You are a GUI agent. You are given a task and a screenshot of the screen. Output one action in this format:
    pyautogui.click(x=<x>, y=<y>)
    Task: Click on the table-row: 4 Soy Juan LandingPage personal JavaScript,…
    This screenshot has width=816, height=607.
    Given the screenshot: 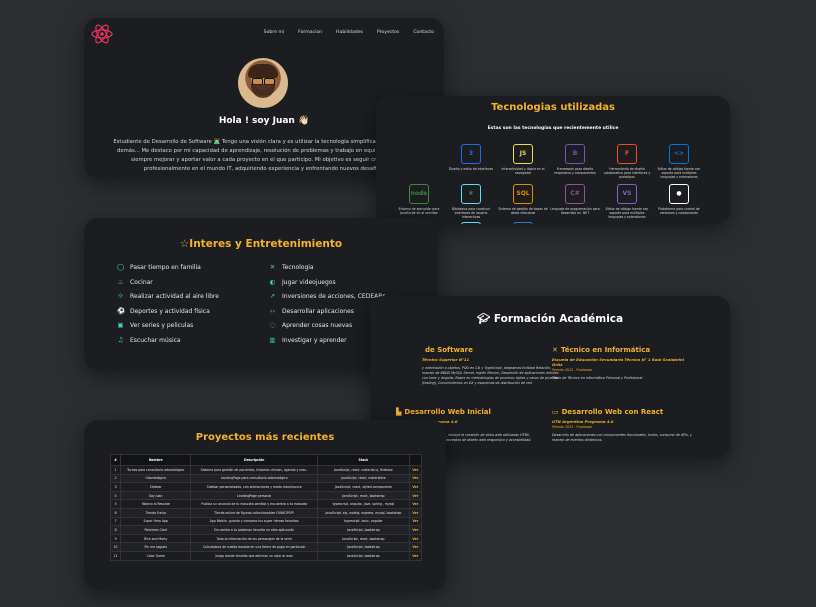 What is the action you would take?
    pyautogui.click(x=266, y=495)
    